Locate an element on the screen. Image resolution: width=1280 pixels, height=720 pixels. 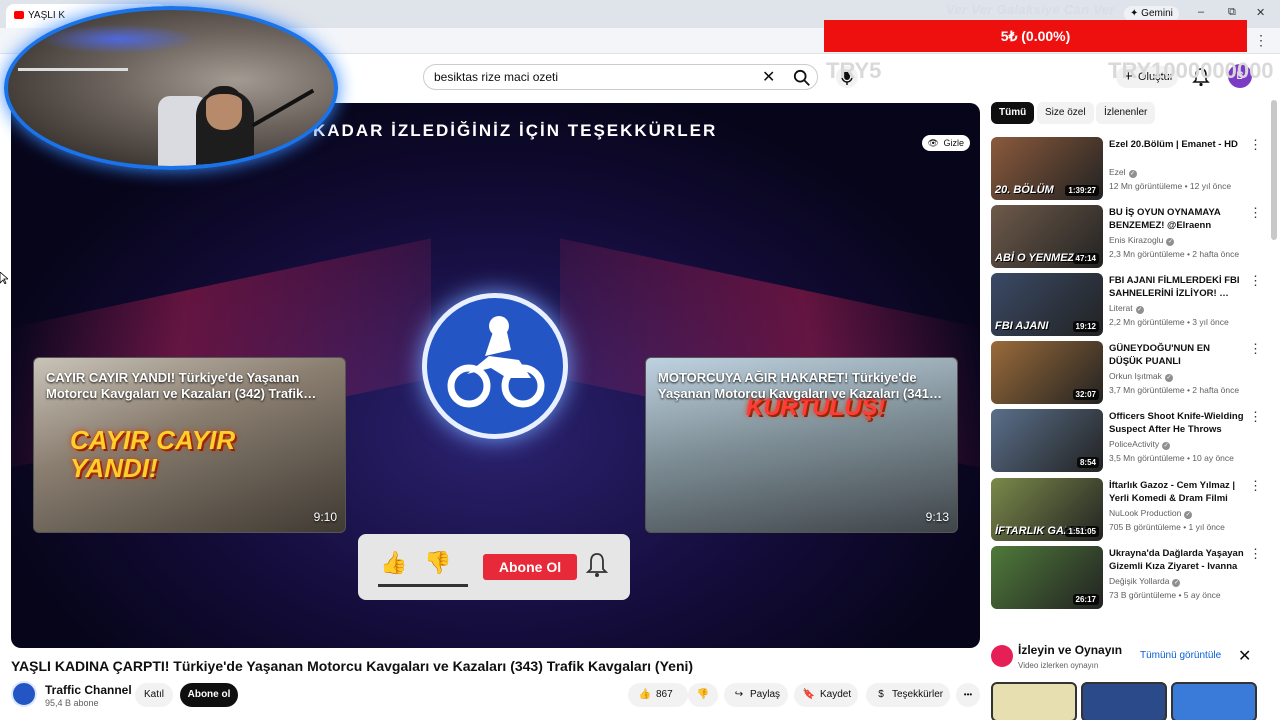
share-button: ↪ Paylaş is located at coordinates (756, 695).